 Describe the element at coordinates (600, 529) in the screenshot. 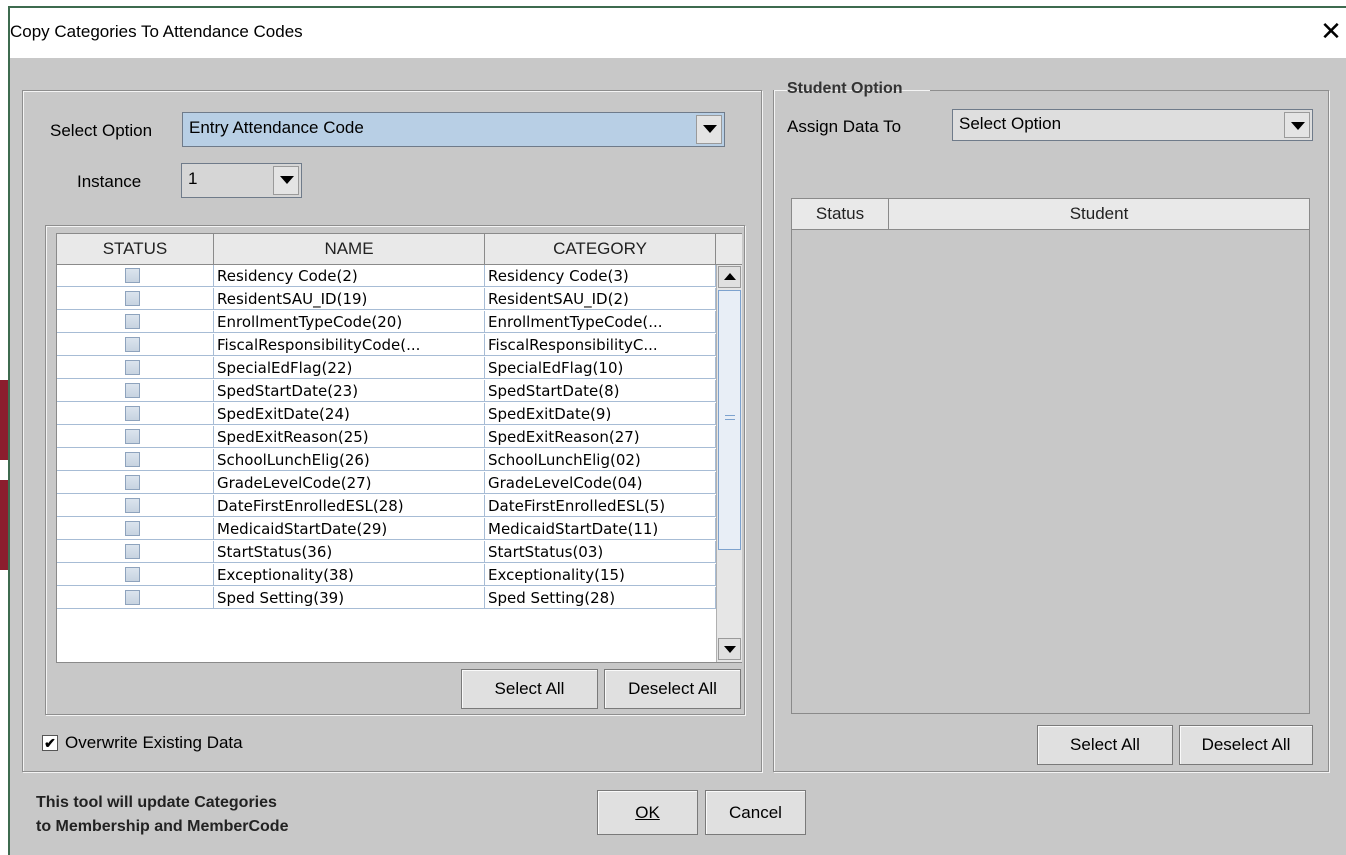

I see `category-cell: MedicaidStartDate(11)` at that location.